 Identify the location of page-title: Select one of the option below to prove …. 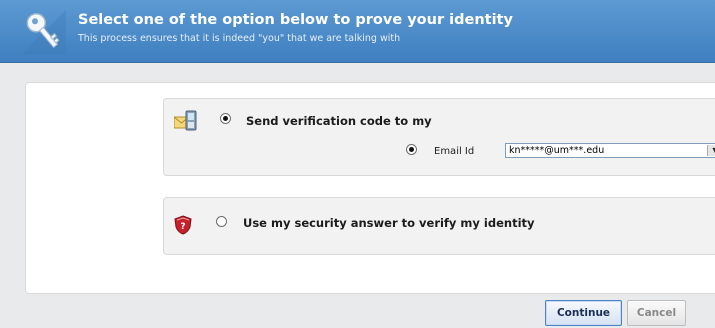
(295, 20).